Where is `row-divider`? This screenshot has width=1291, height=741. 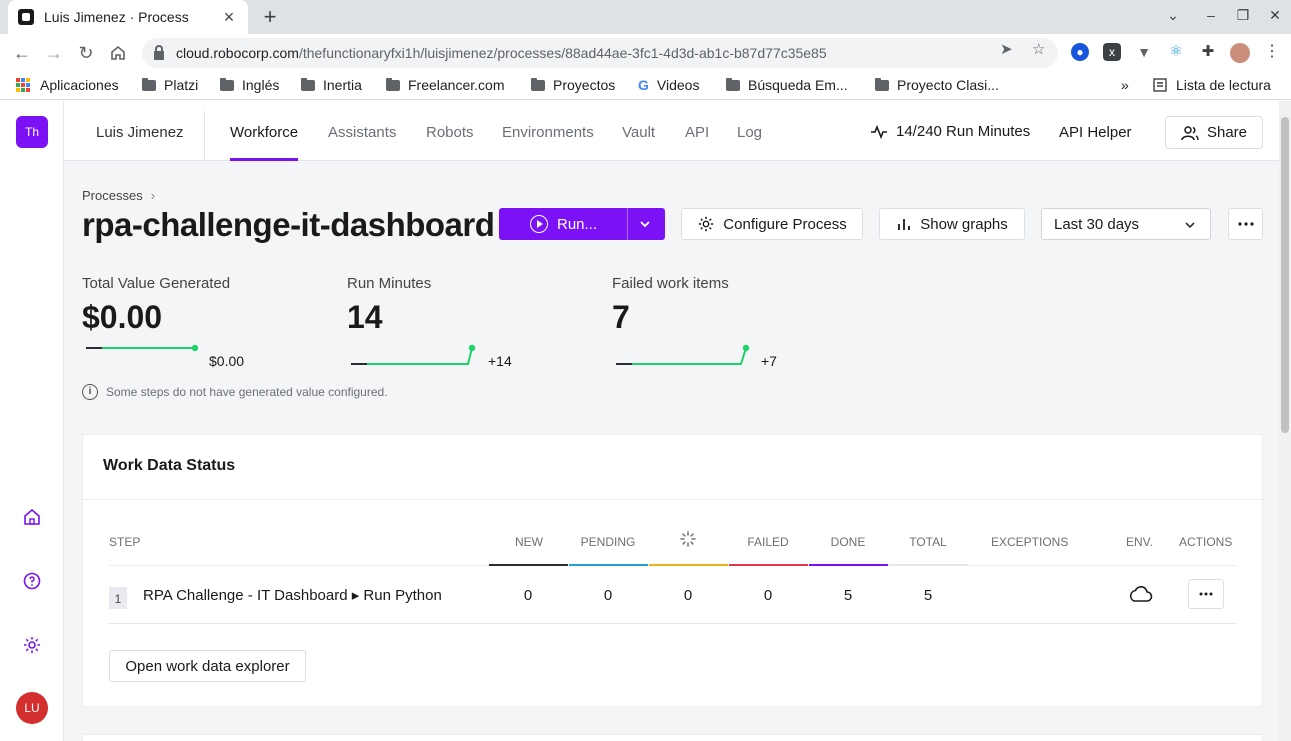 row-divider is located at coordinates (673, 623).